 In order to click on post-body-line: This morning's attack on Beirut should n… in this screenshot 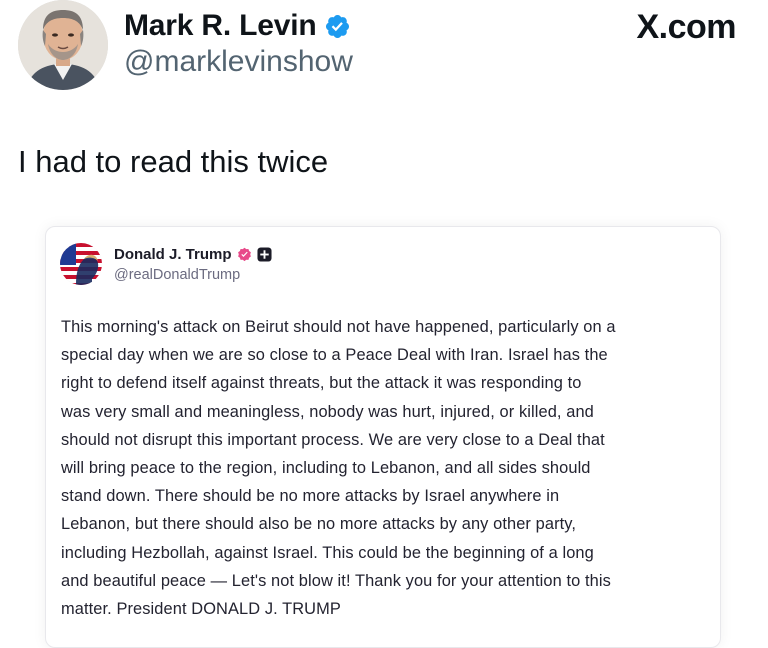, I will do `click(338, 327)`.